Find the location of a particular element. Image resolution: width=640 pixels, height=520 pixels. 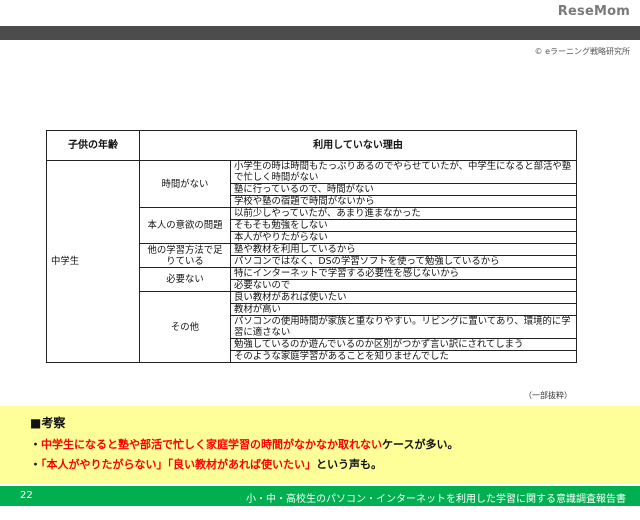

category-cell: 他の学習方法で足りている is located at coordinates (185, 255).